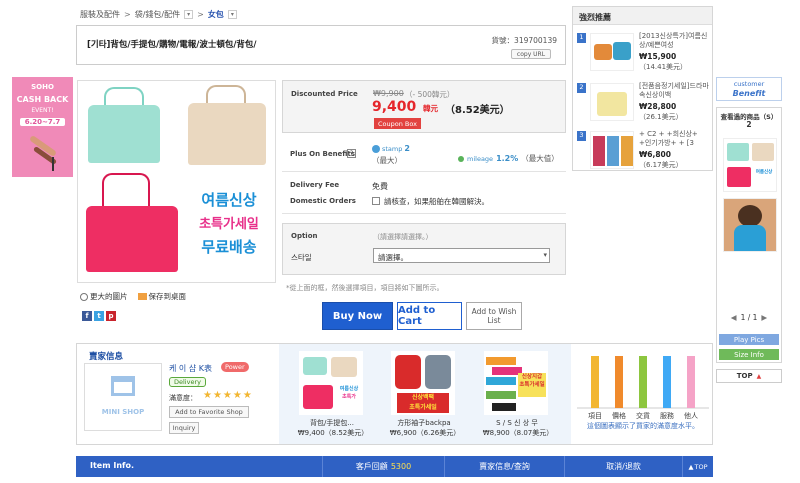  What do you see at coordinates (518, 394) in the screenshot?
I see `related-item: 신상지갑 초특가세일 S / S 신 상 무 ₩8,900（8.07美元）` at bounding box center [518, 394].